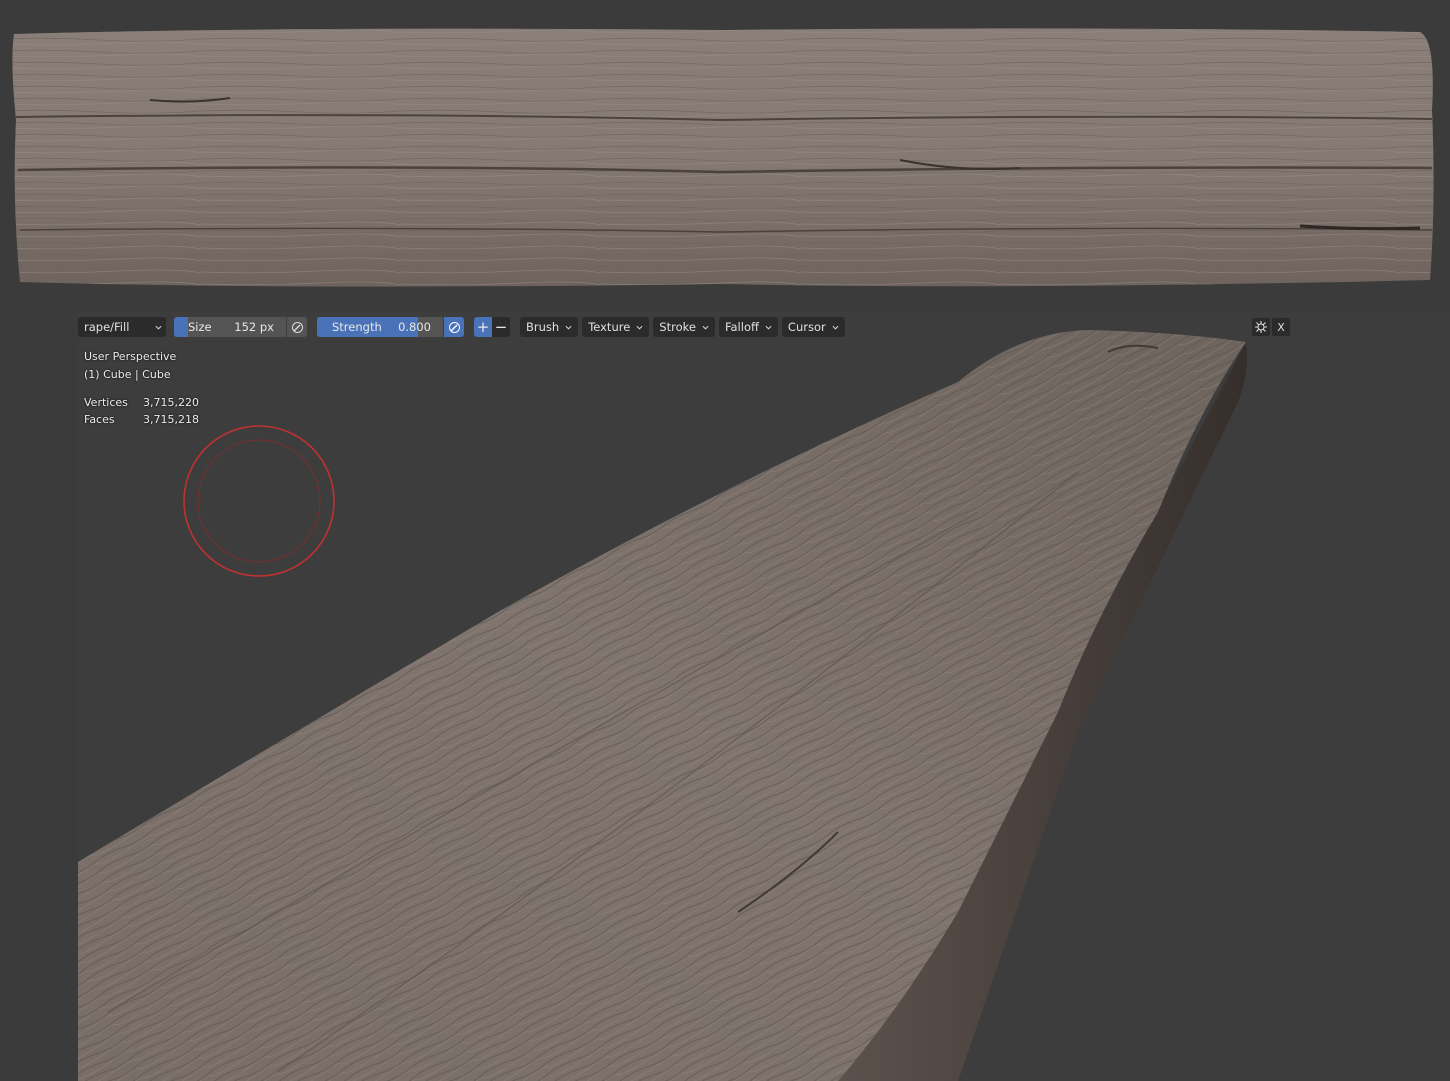 The image size is (1450, 1081). I want to click on menu-texture-label: Texture, so click(609, 327).